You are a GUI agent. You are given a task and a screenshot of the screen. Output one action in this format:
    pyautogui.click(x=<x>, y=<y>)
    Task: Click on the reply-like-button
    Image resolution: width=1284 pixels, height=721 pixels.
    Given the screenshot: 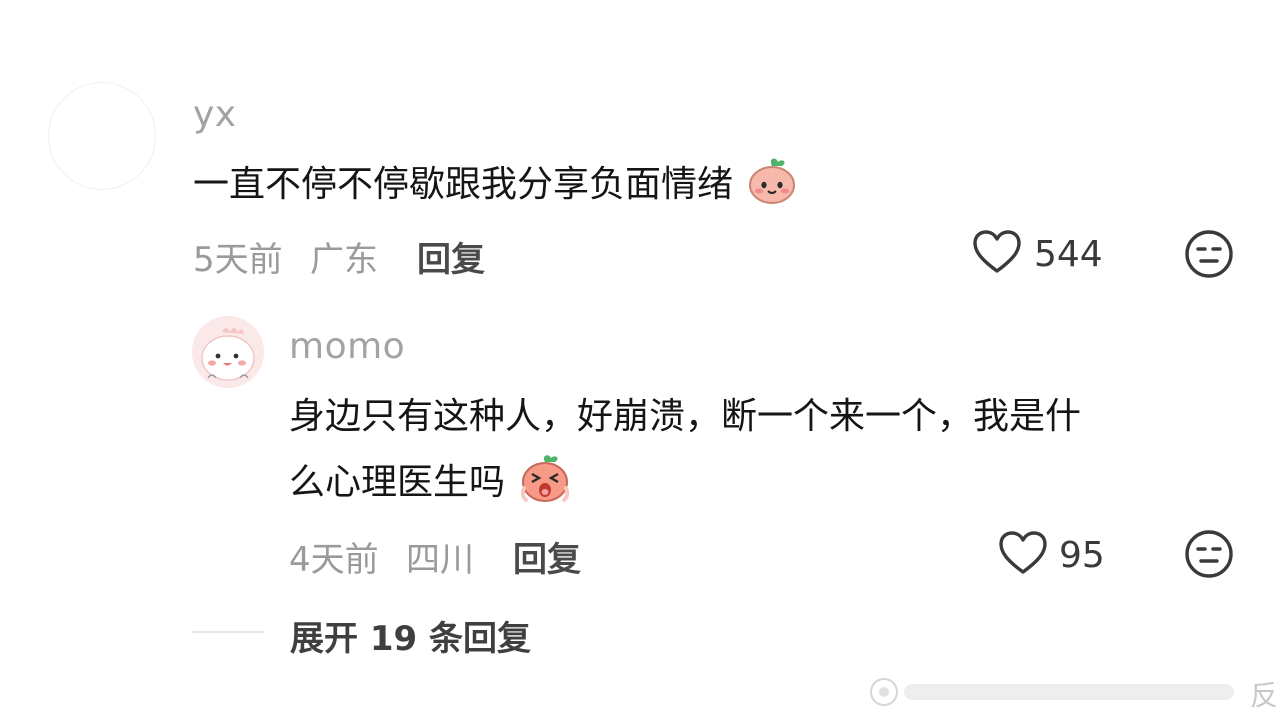 What is the action you would take?
    pyautogui.click(x=1023, y=555)
    